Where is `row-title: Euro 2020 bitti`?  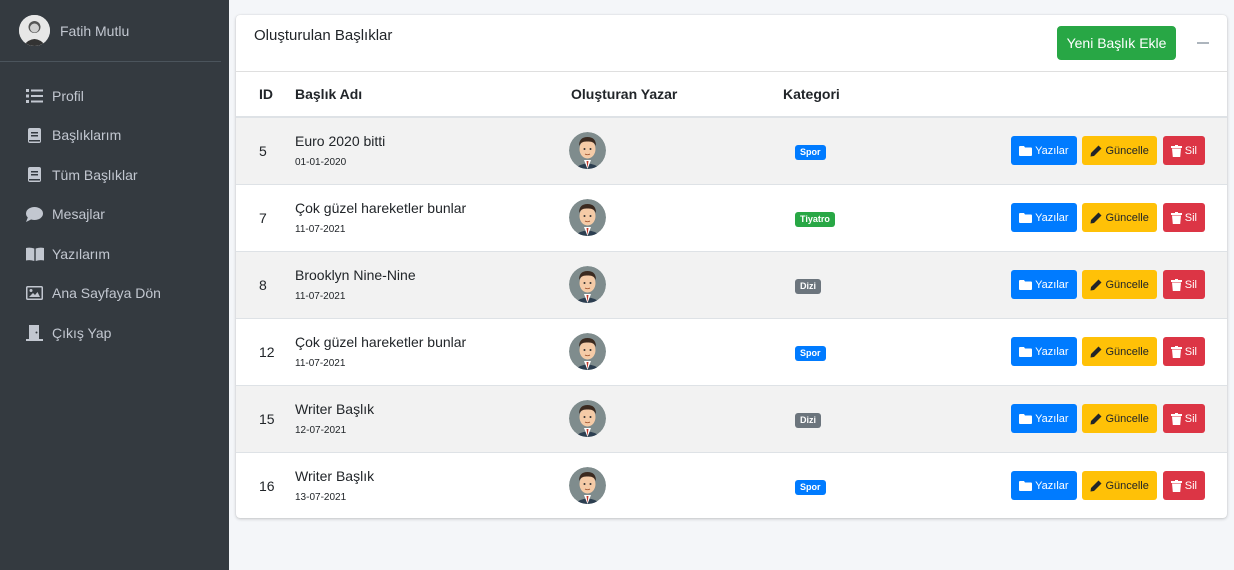
row-title: Euro 2020 bitti is located at coordinates (340, 141).